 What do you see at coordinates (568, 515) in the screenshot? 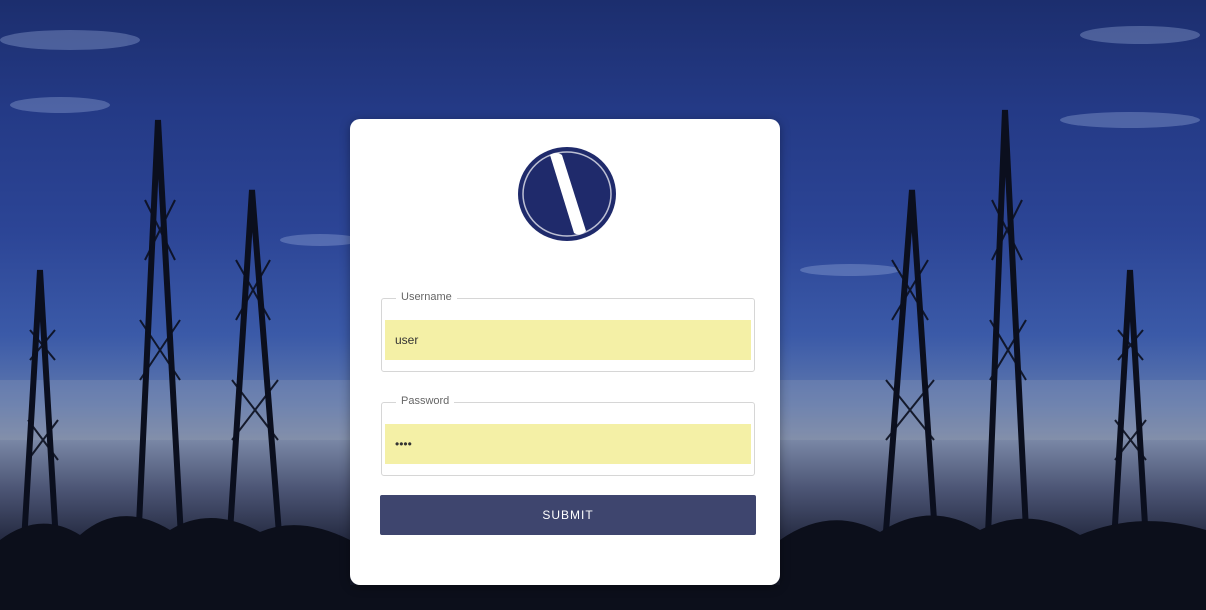
I see `submit-button: SUBMIT` at bounding box center [568, 515].